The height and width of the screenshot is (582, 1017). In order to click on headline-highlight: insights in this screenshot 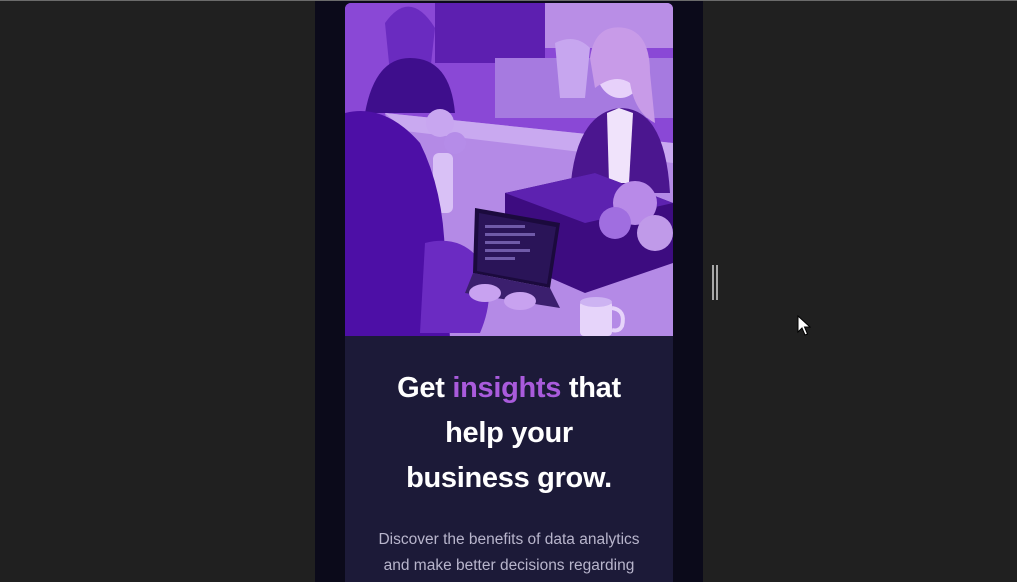, I will do `click(507, 388)`.